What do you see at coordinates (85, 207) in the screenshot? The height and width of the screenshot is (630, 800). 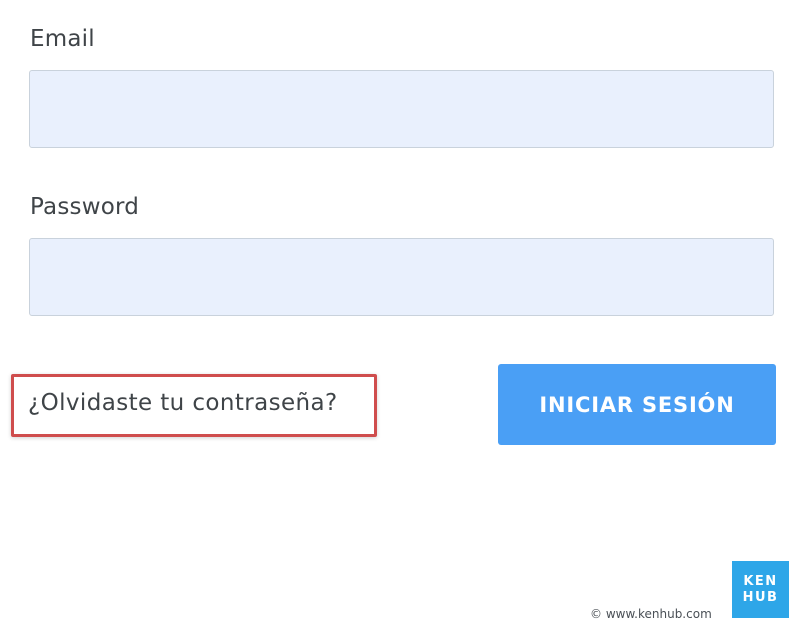 I see `password-label: Password` at bounding box center [85, 207].